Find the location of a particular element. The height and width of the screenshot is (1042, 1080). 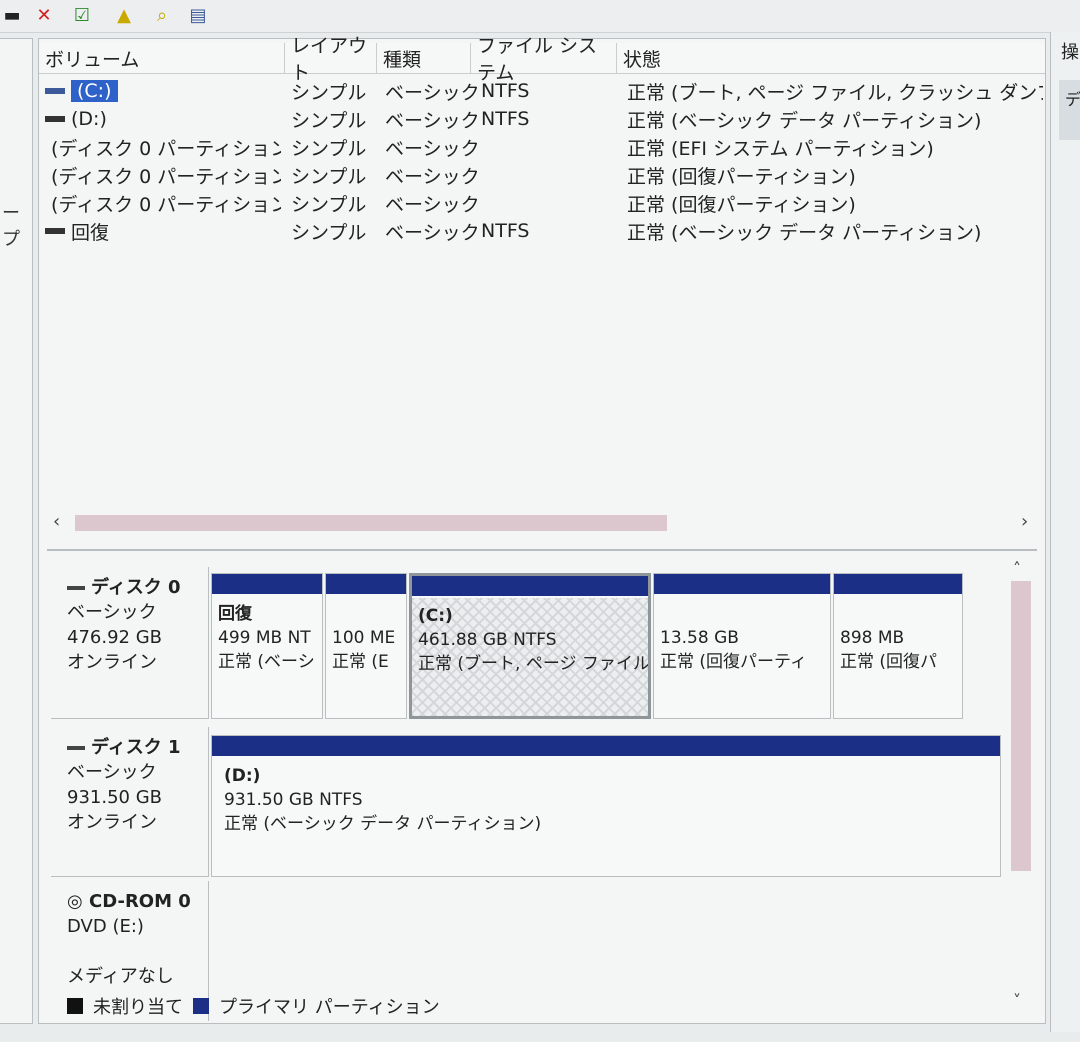

partition: 13.58 GB 正常 (回復パーティ is located at coordinates (742, 646).